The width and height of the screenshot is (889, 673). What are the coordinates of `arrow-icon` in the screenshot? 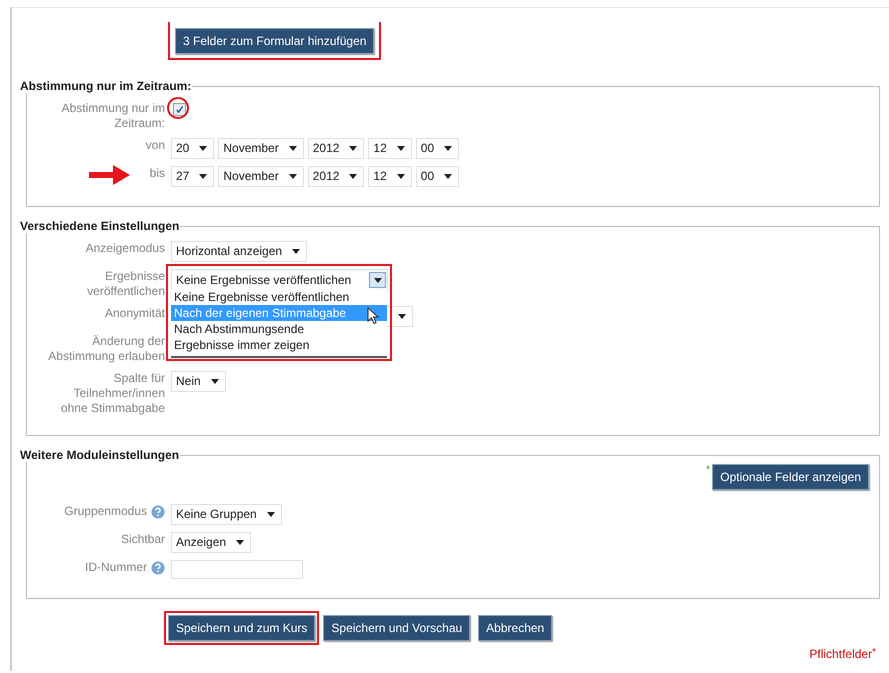 It's located at (109, 175).